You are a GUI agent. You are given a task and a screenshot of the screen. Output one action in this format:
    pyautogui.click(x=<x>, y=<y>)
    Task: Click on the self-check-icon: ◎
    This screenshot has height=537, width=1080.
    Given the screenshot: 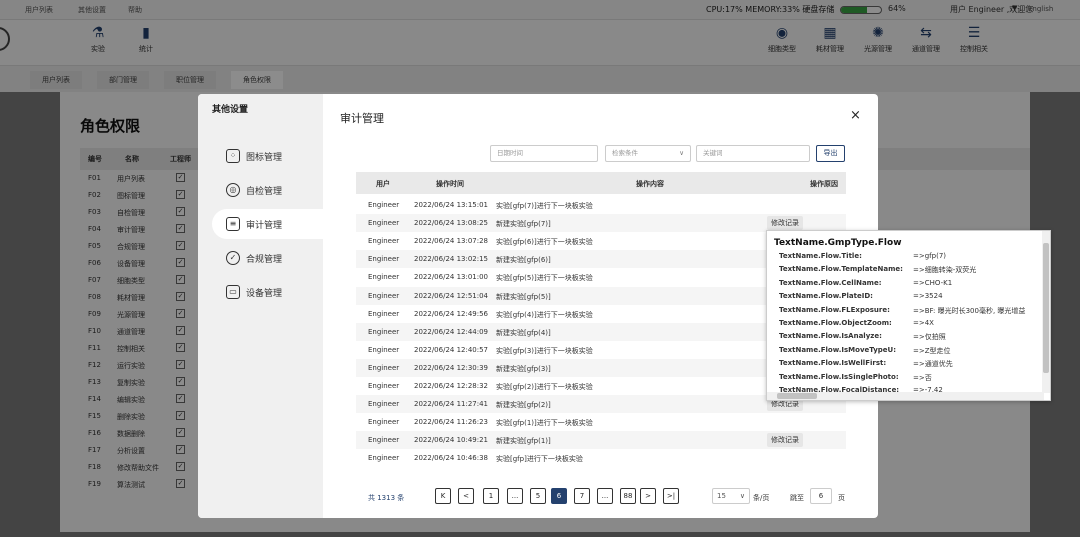 What is the action you would take?
    pyautogui.click(x=233, y=190)
    